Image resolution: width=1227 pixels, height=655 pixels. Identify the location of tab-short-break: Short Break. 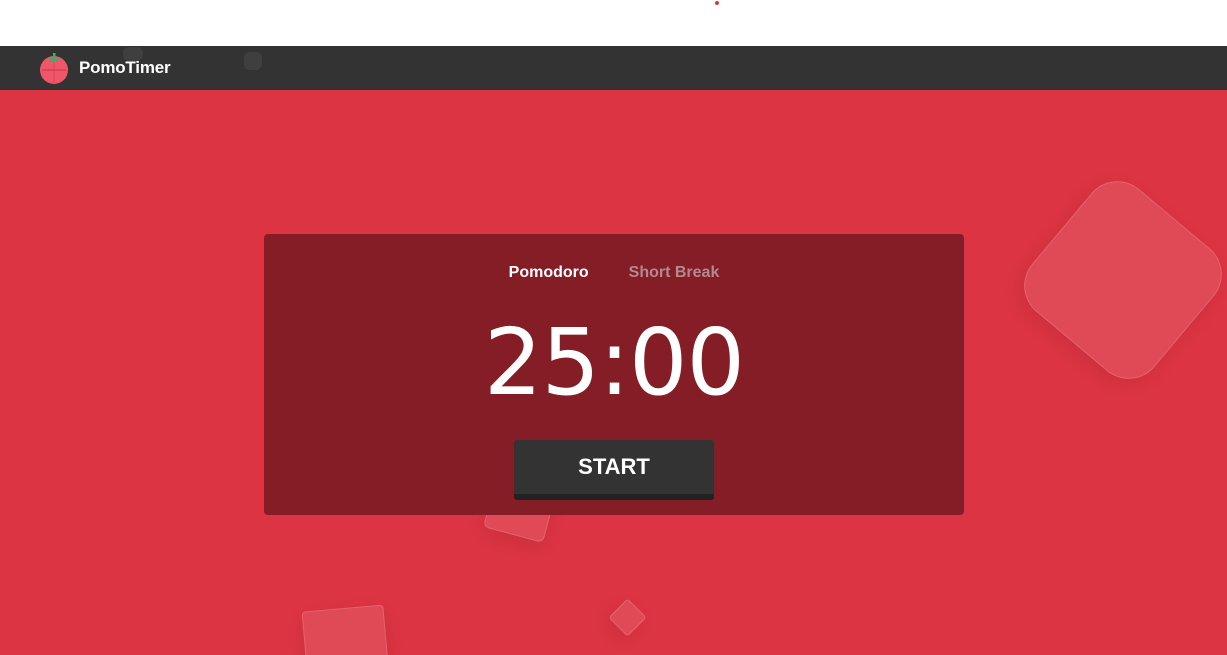
(674, 273).